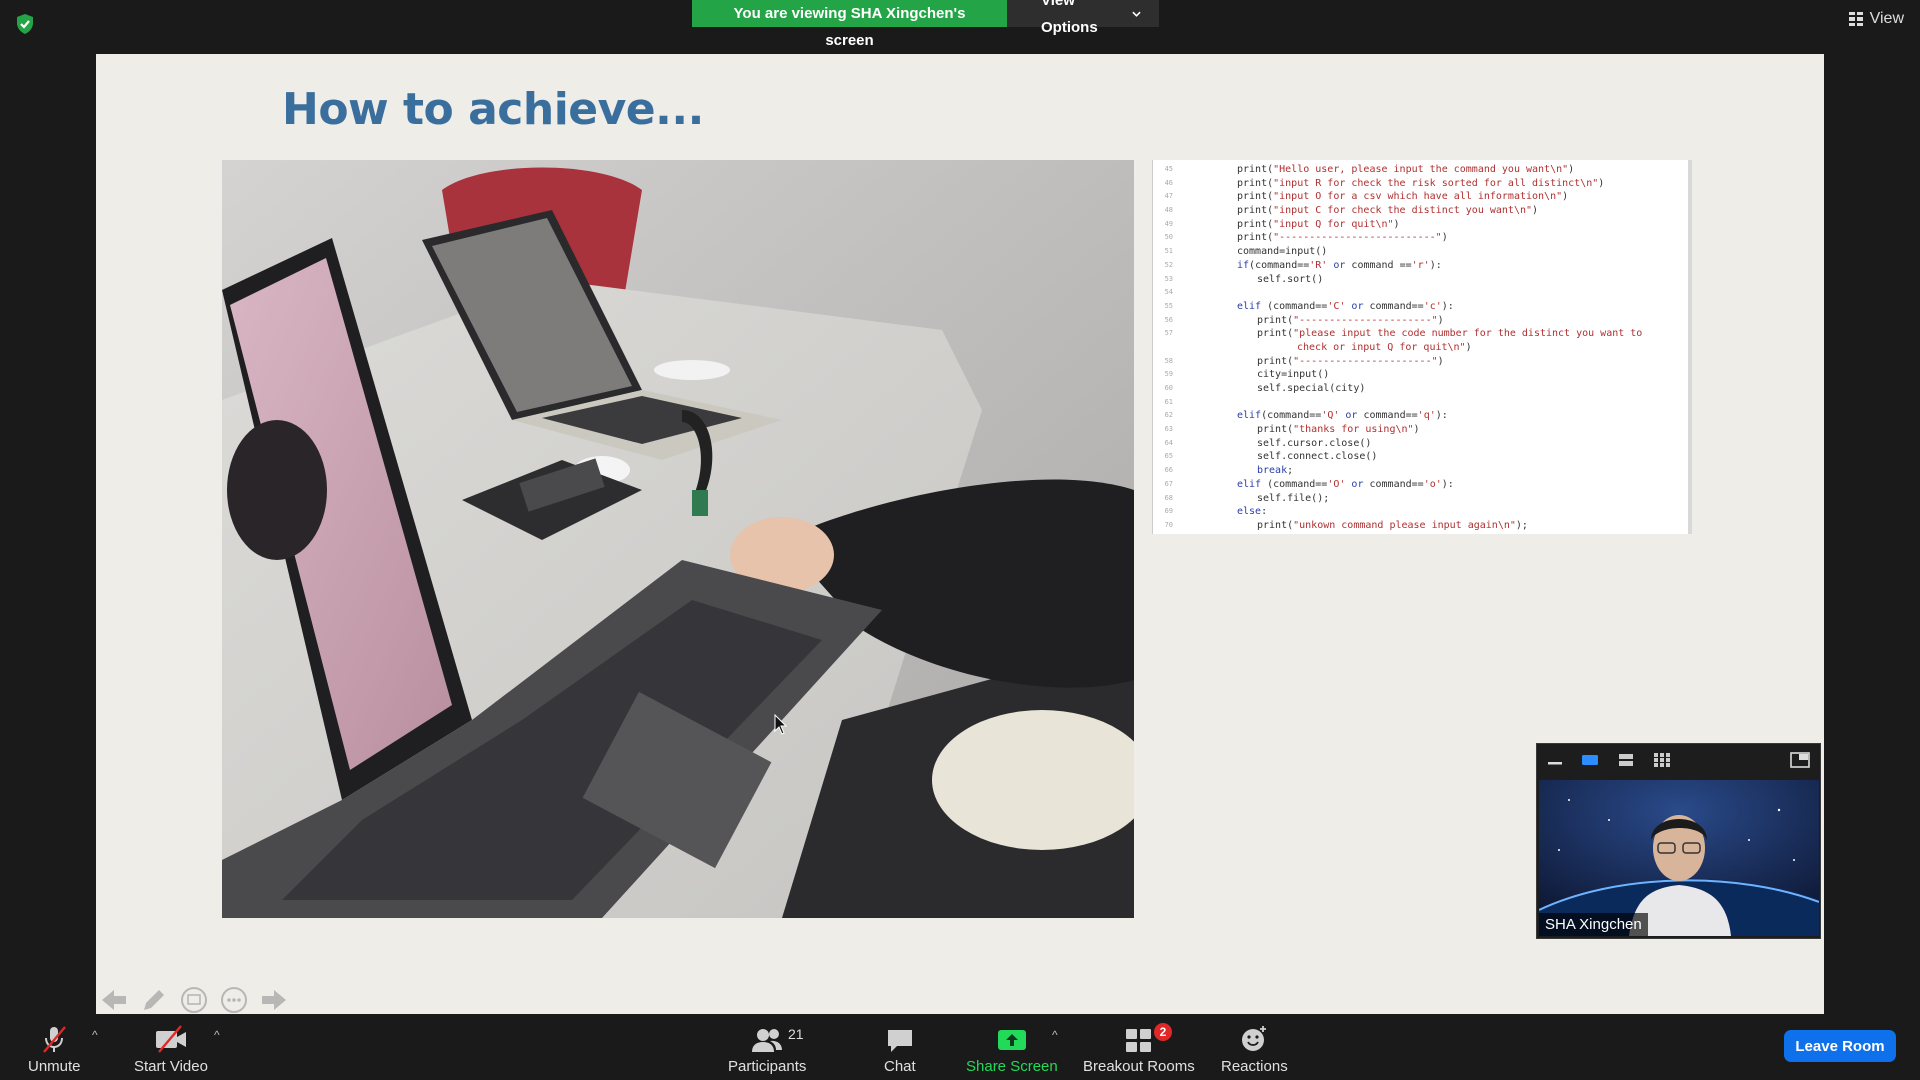  I want to click on code-text: print("--------------------------"), so click(1432, 238).